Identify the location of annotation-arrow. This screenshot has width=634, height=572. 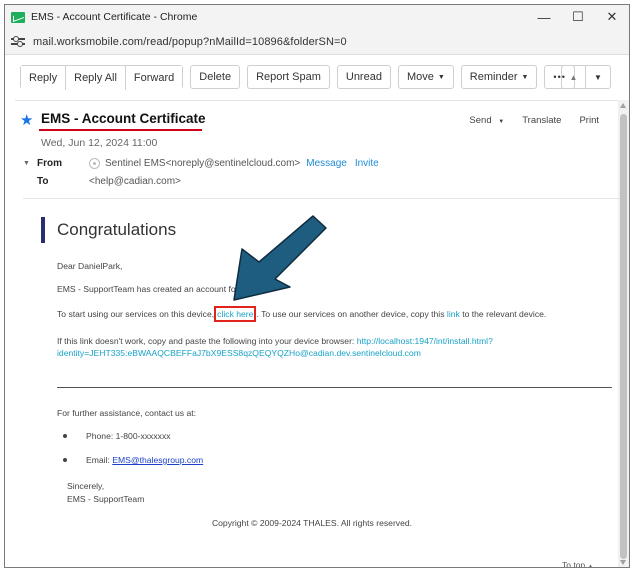
(280, 258).